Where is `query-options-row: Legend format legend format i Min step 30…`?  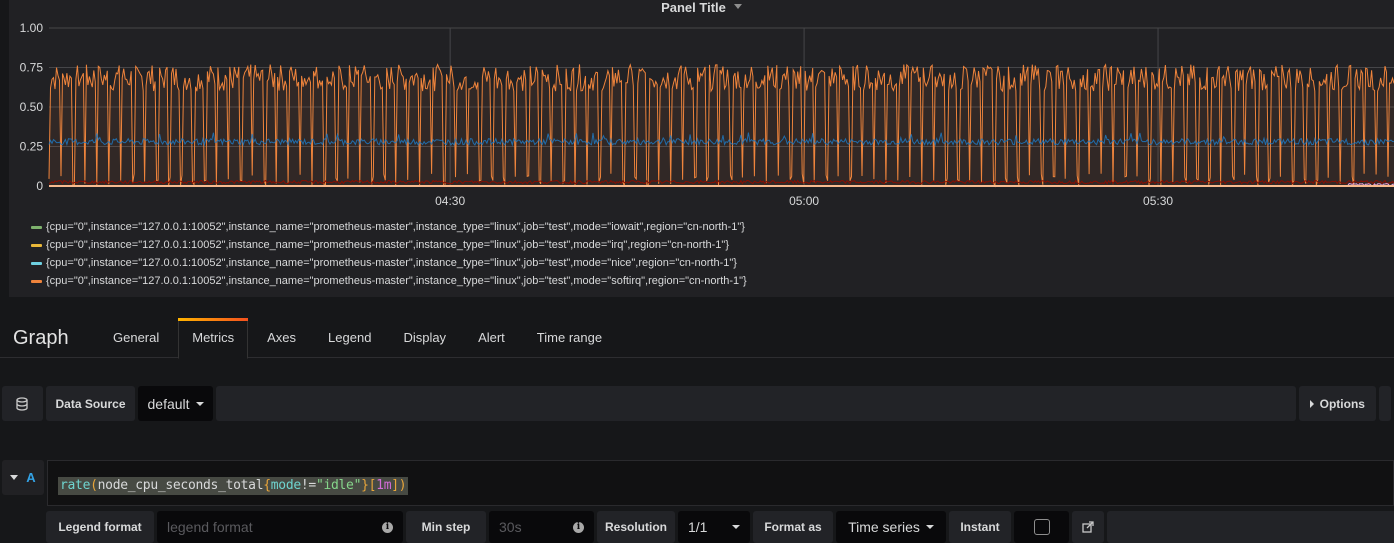
query-options-row: Legend format legend format i Min step 30… is located at coordinates (720, 527).